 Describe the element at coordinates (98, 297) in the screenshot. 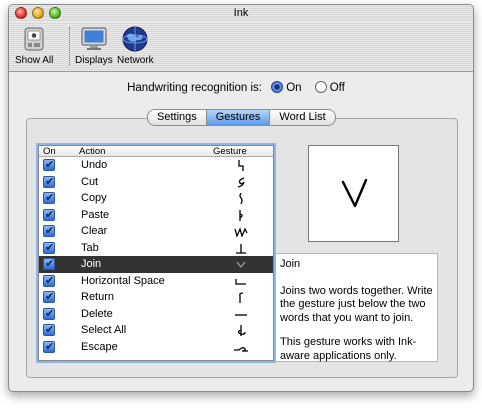

I see `action-name: Return` at that location.